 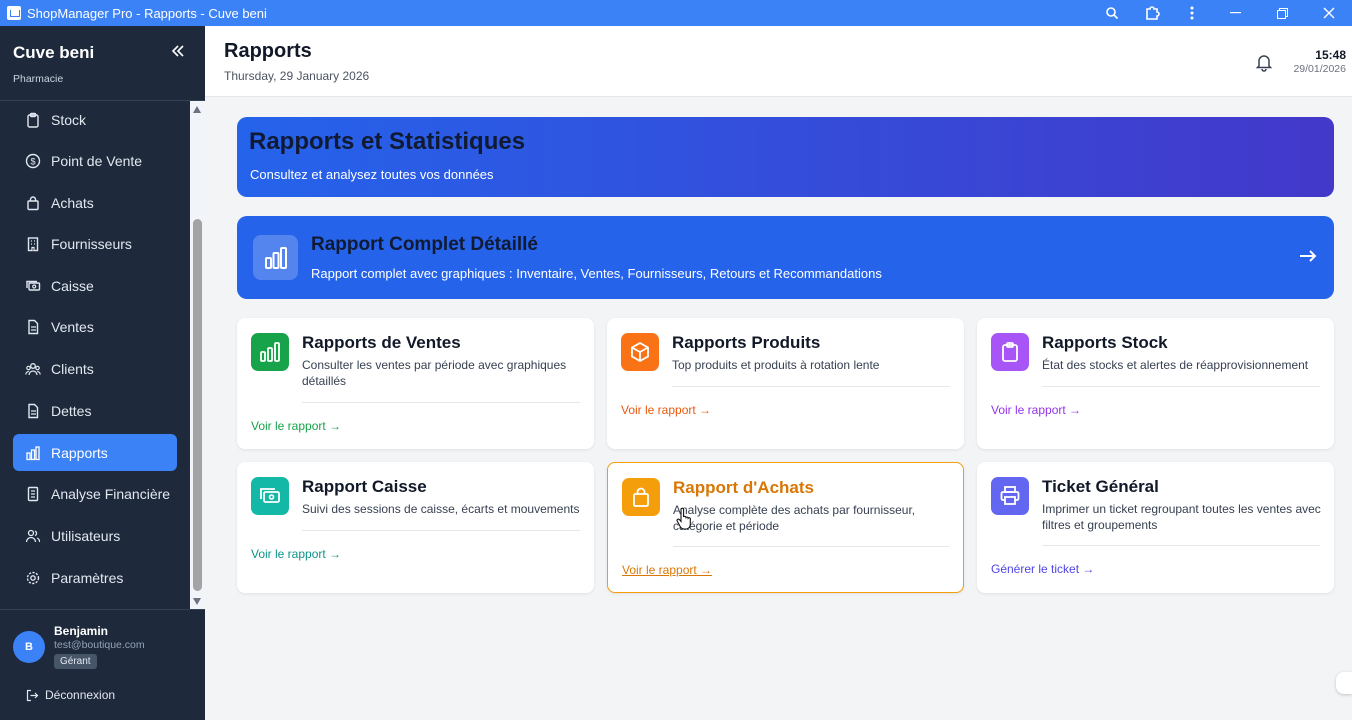 What do you see at coordinates (147, 13) in the screenshot?
I see `window-title: ShopManager Pro - Rapports - Cuve beni` at bounding box center [147, 13].